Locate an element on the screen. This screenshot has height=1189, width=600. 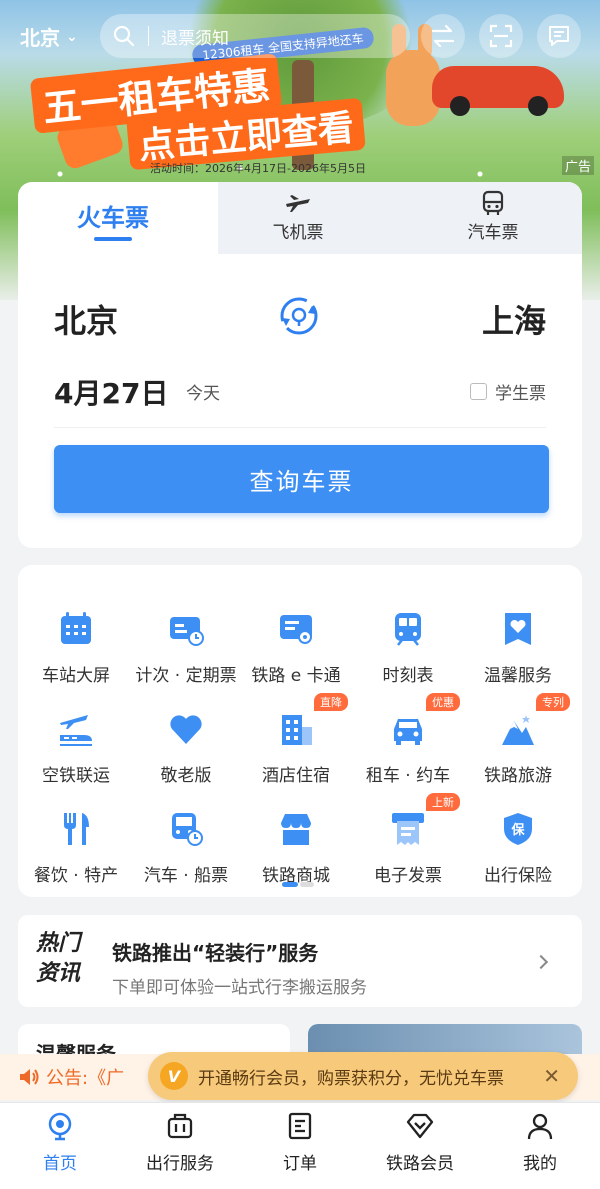
tab-plane-label: 飞机票 is located at coordinates (298, 233).